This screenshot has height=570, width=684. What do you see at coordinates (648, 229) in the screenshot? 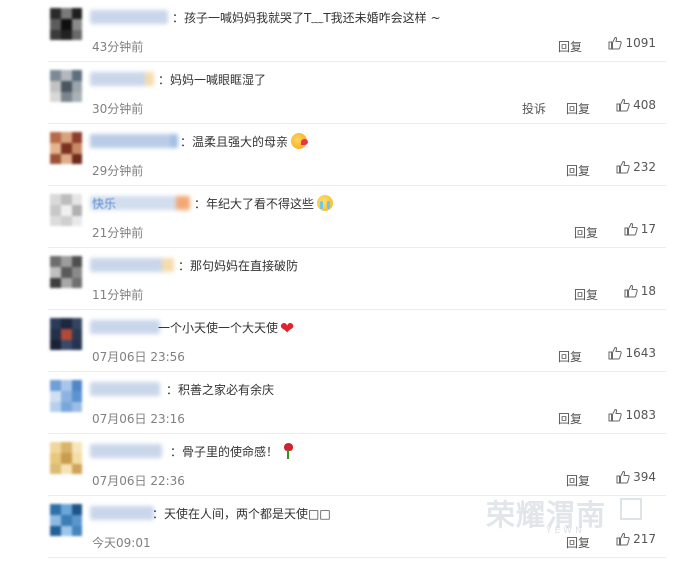
I see `like-count: 17` at bounding box center [648, 229].